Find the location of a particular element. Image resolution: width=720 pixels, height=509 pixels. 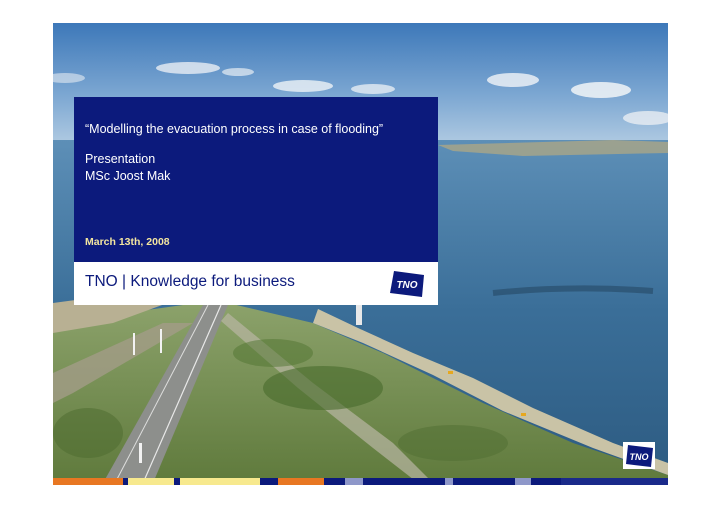

presentation-date: March 13th, 2008 is located at coordinates (127, 242).